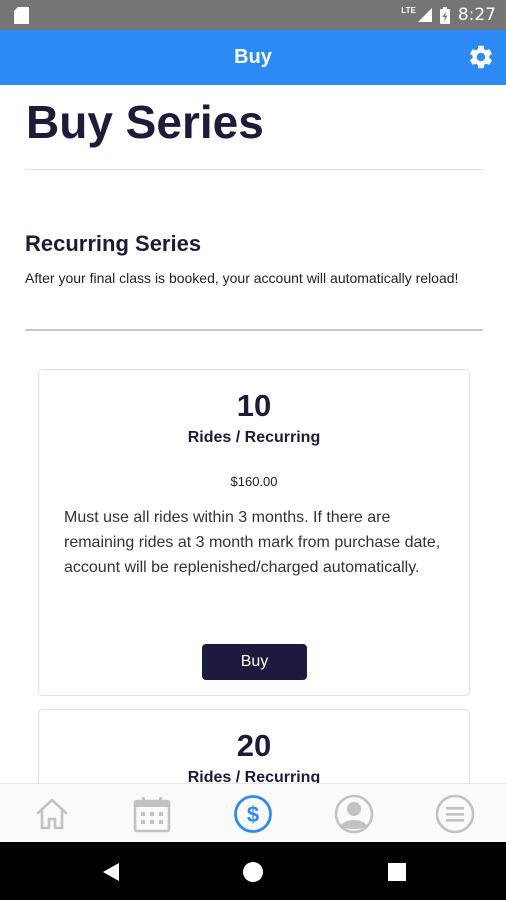  I want to click on app-bar-title: Buy, so click(253, 57).